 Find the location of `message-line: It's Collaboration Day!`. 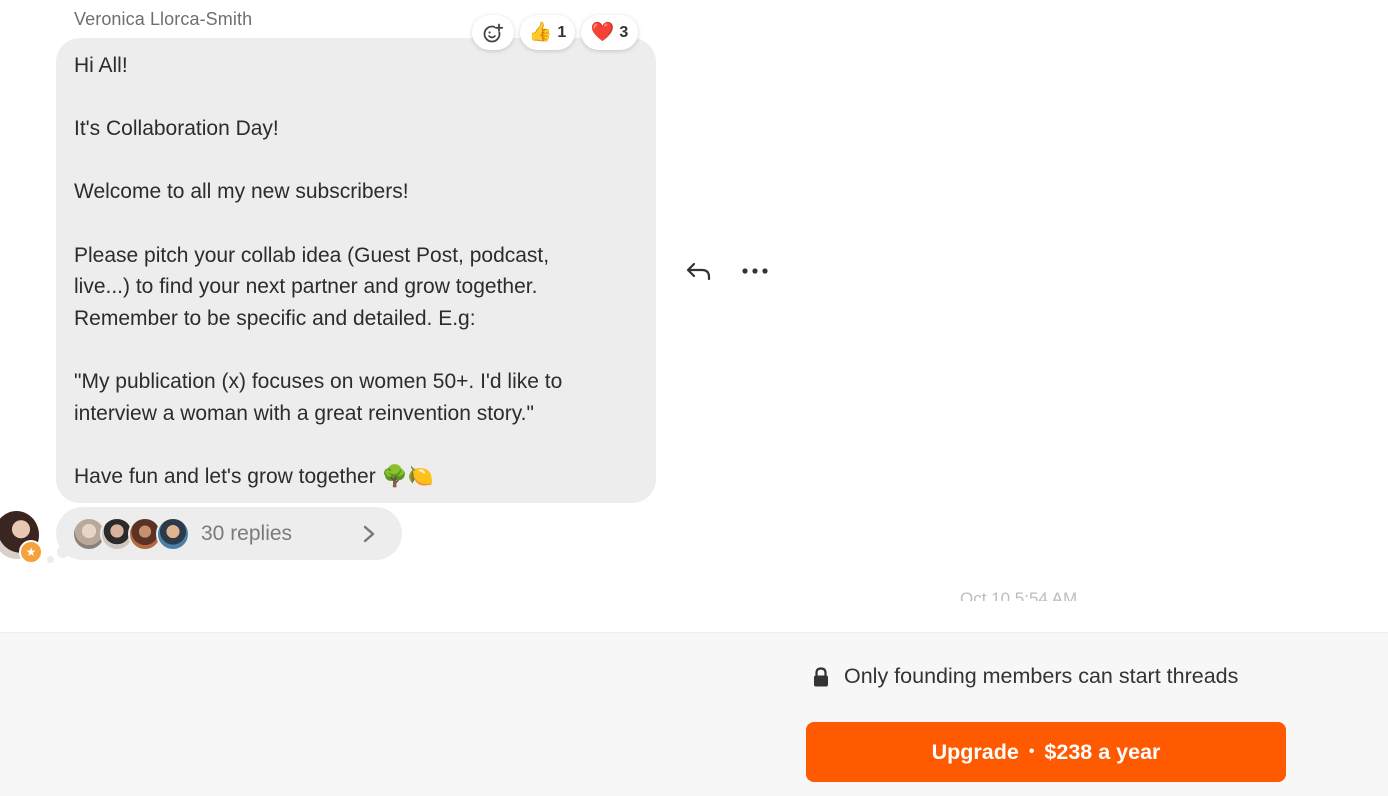

message-line: It's Collaboration Day! is located at coordinates (176, 129).